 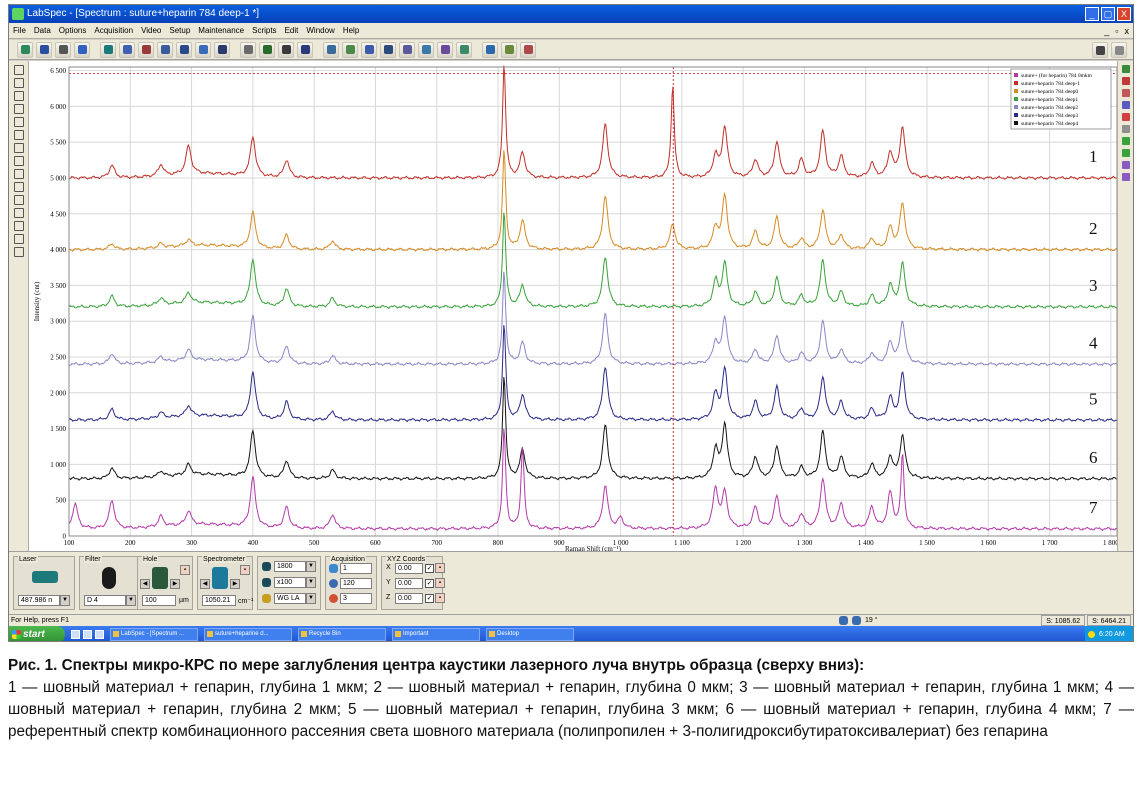 What do you see at coordinates (146, 49) in the screenshot?
I see `map-button` at bounding box center [146, 49].